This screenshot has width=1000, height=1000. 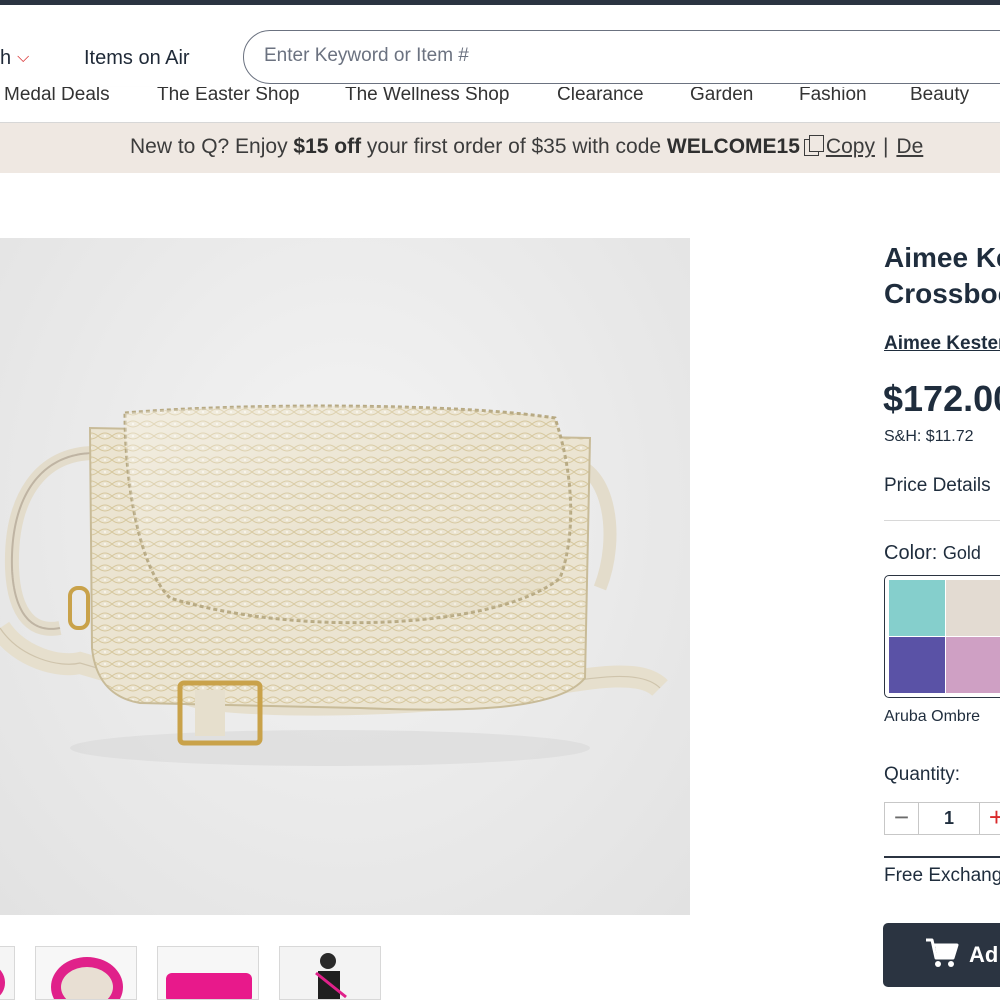 What do you see at coordinates (327, 146) in the screenshot?
I see `promo-discount: $15 off` at bounding box center [327, 146].